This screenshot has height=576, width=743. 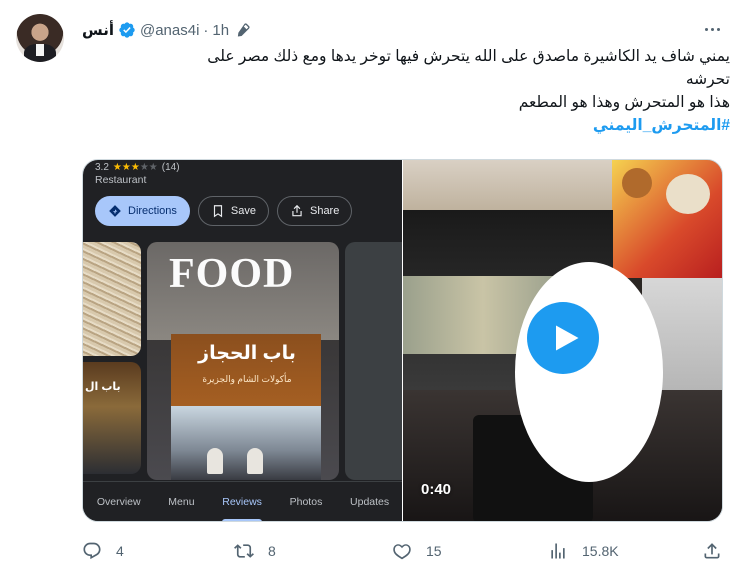 What do you see at coordinates (558, 551) in the screenshot?
I see `analytics-icon` at bounding box center [558, 551].